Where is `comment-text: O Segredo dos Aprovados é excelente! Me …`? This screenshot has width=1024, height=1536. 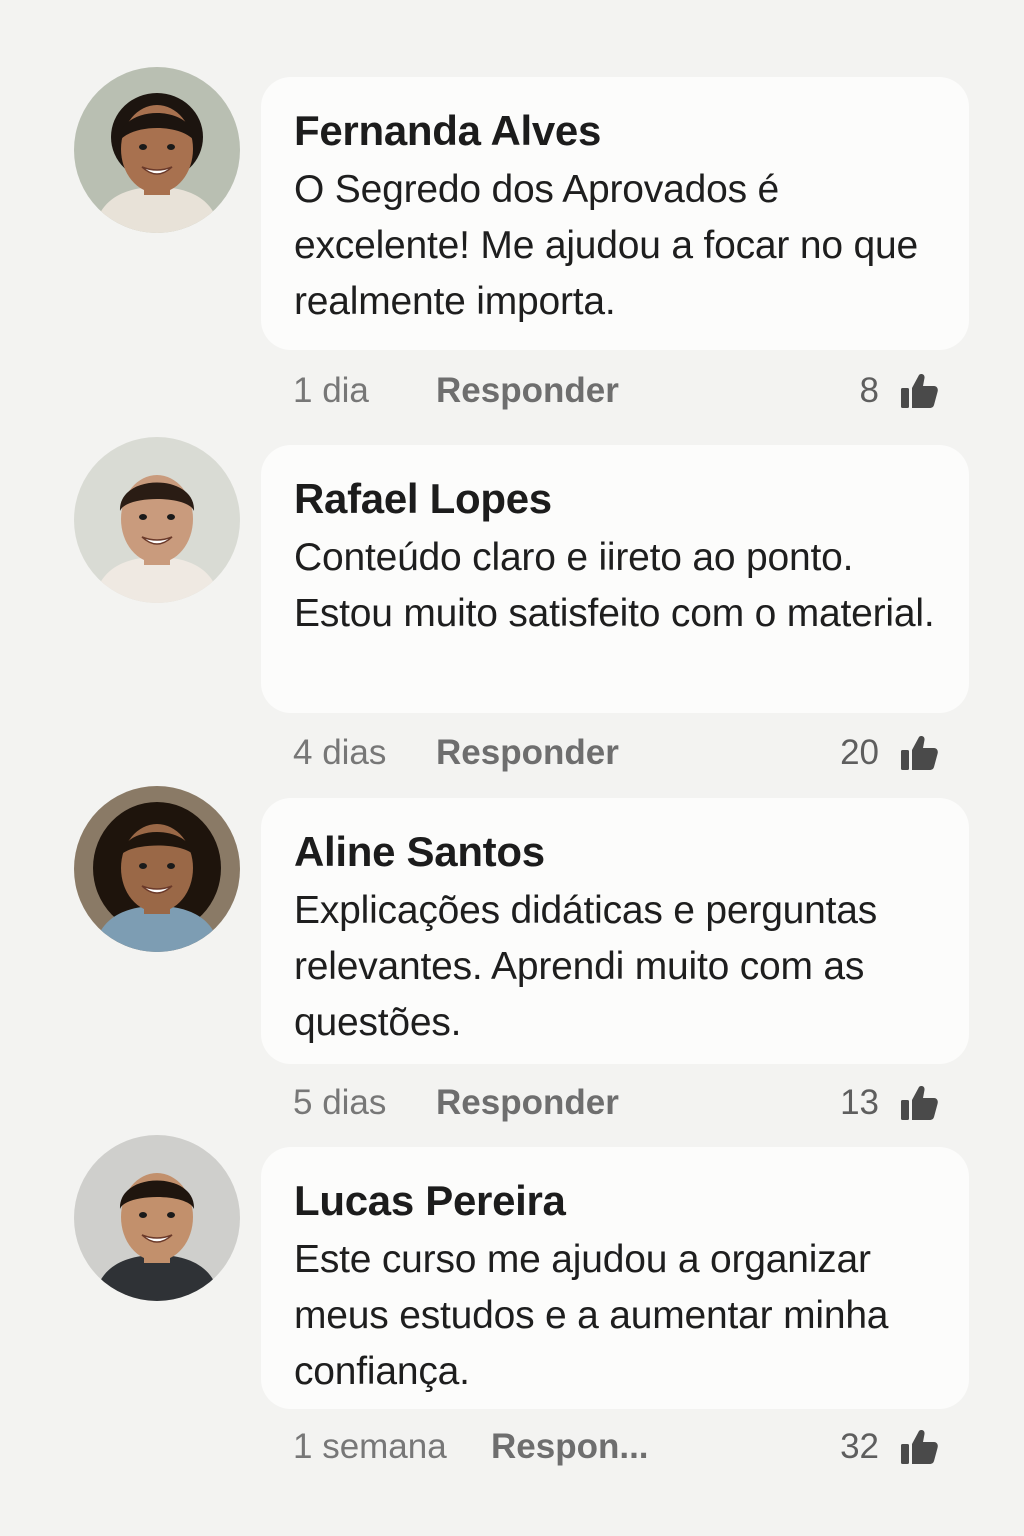
comment-text: O Segredo dos Aprovados é excelente! Me … is located at coordinates (606, 245).